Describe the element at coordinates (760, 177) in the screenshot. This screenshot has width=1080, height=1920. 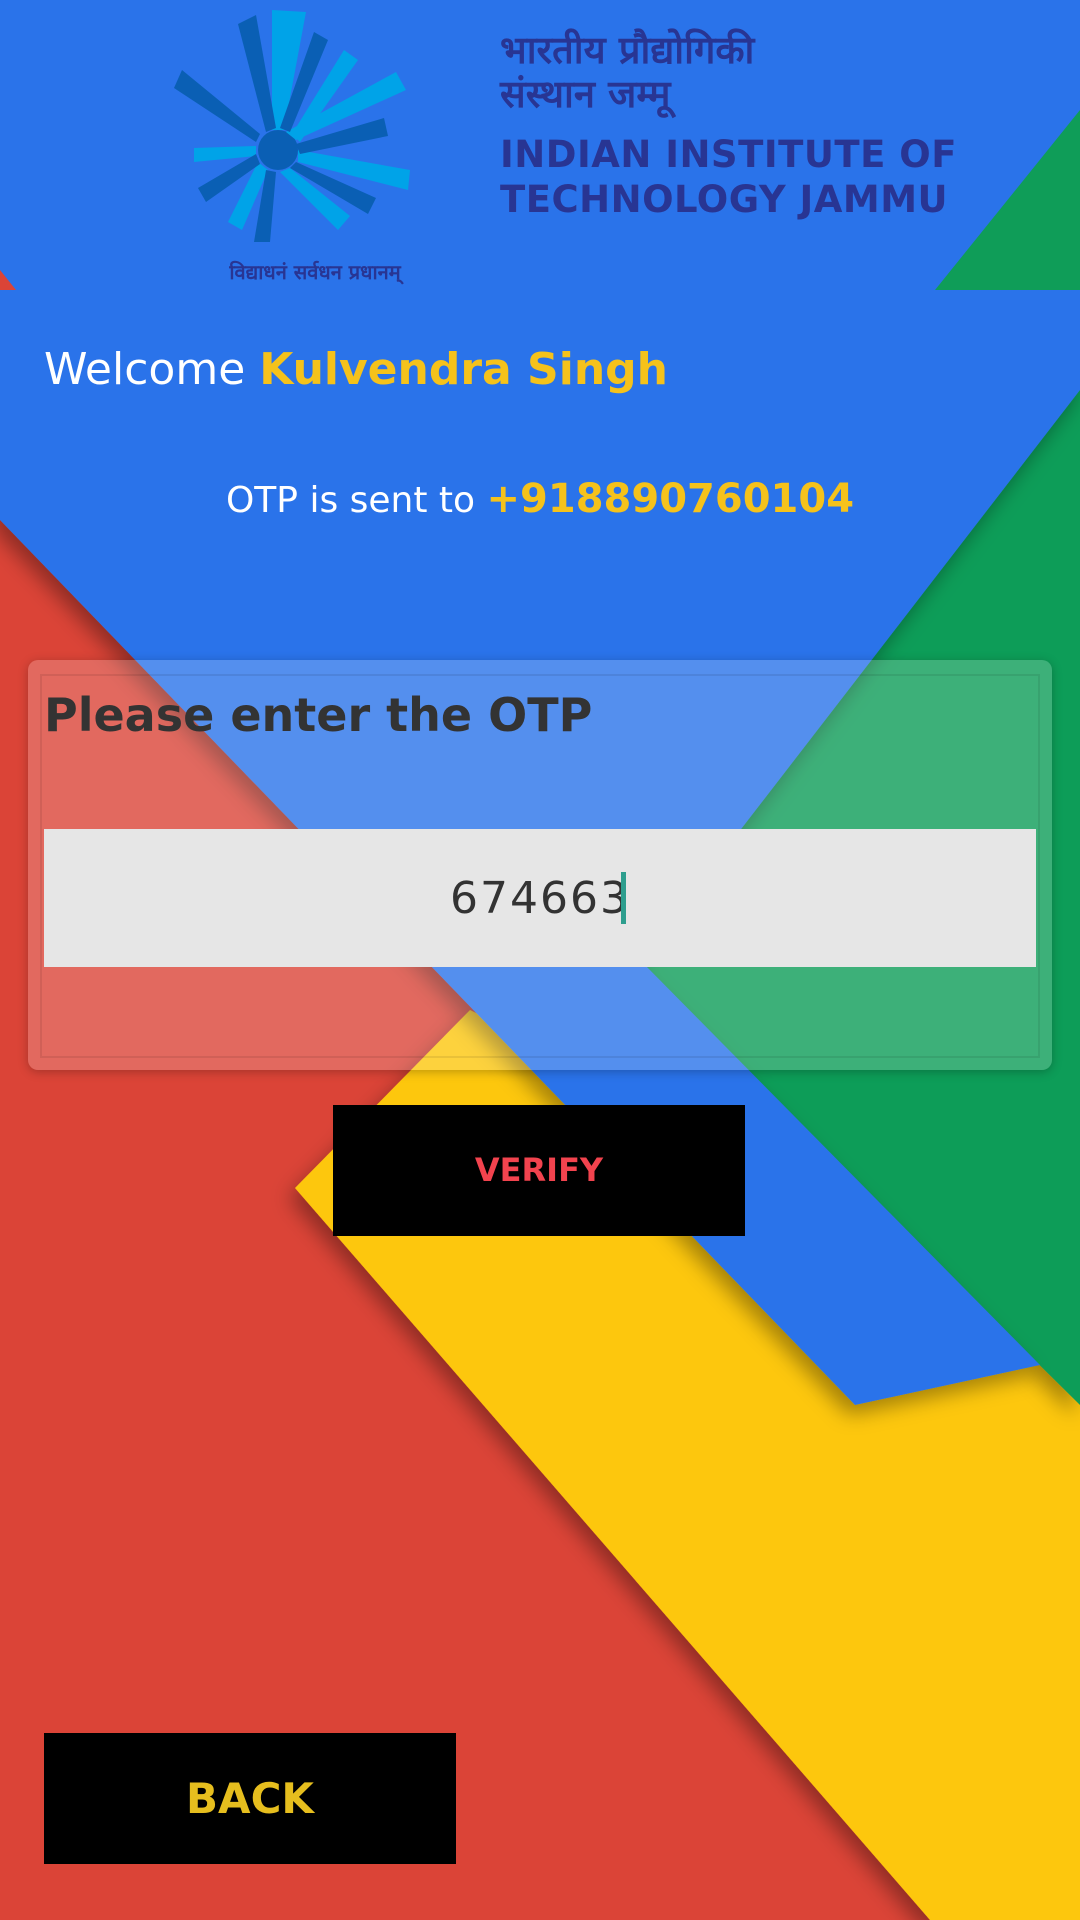
I see `logo-english-text: INDIAN INSTITUTE OF TECHNOLOGY JAMMU` at that location.